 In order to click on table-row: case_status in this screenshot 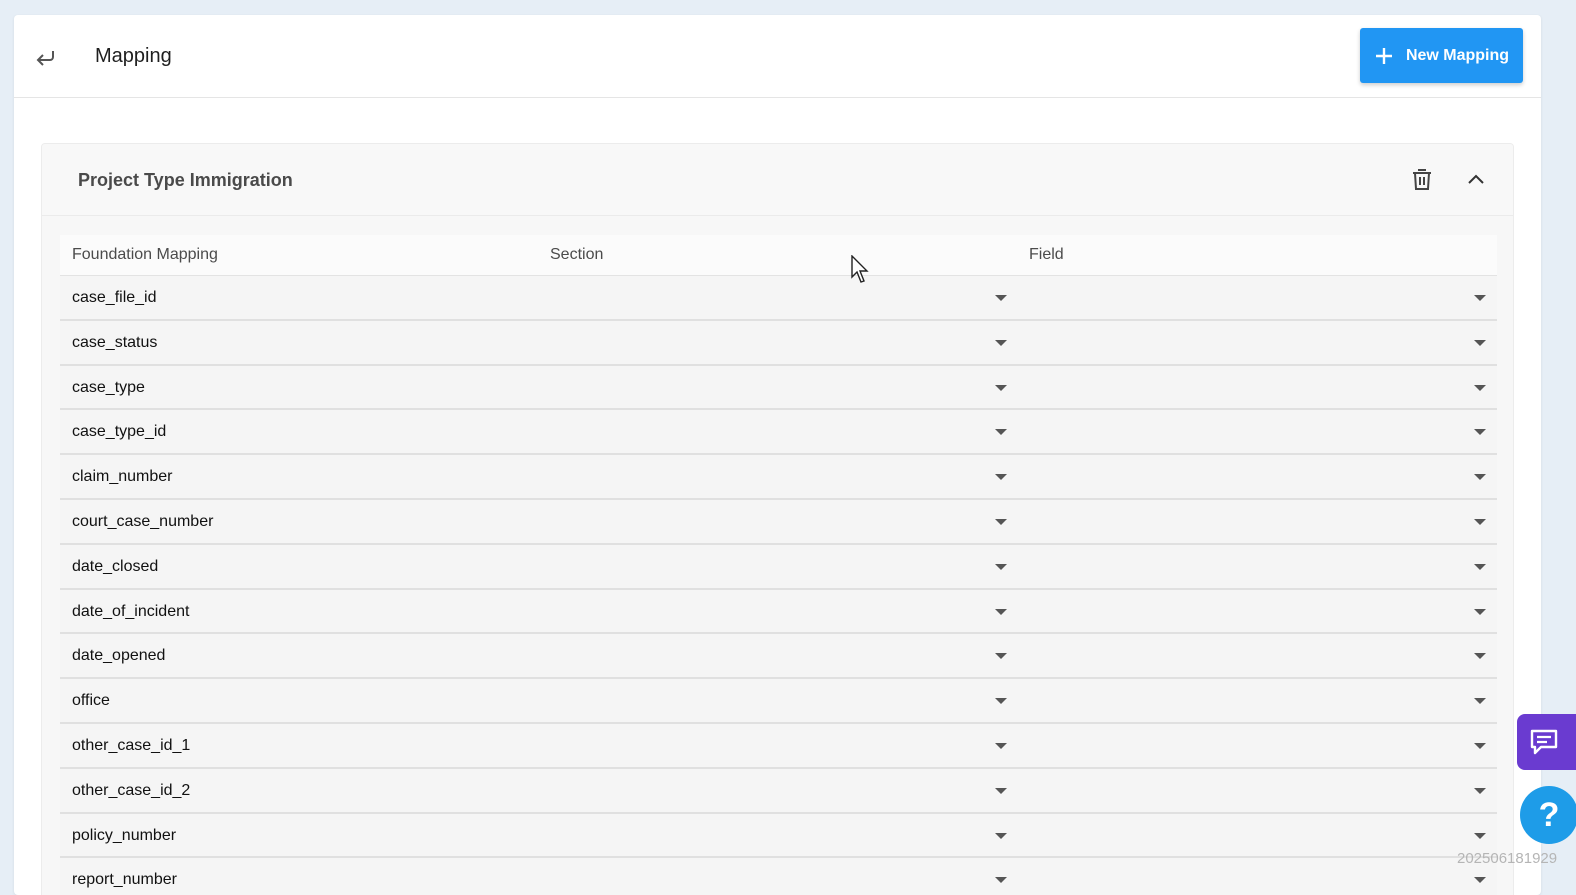, I will do `click(778, 343)`.